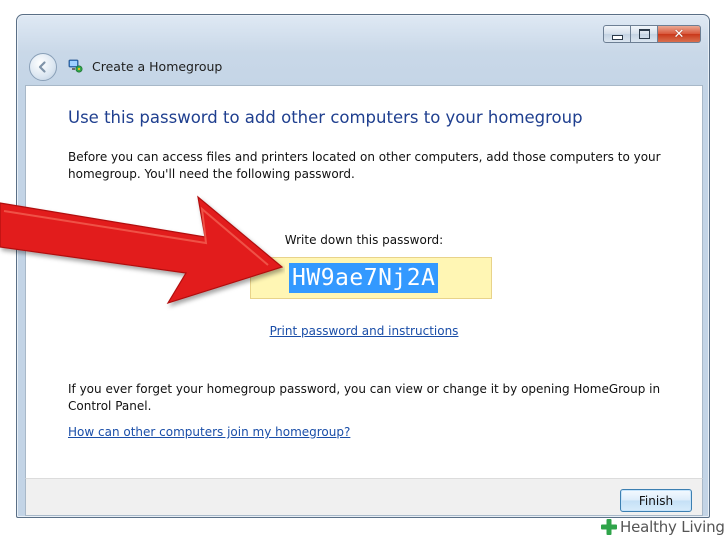 The height and width of the screenshot is (539, 728). What do you see at coordinates (672, 527) in the screenshot?
I see `watermark-text: Healthy Living` at bounding box center [672, 527].